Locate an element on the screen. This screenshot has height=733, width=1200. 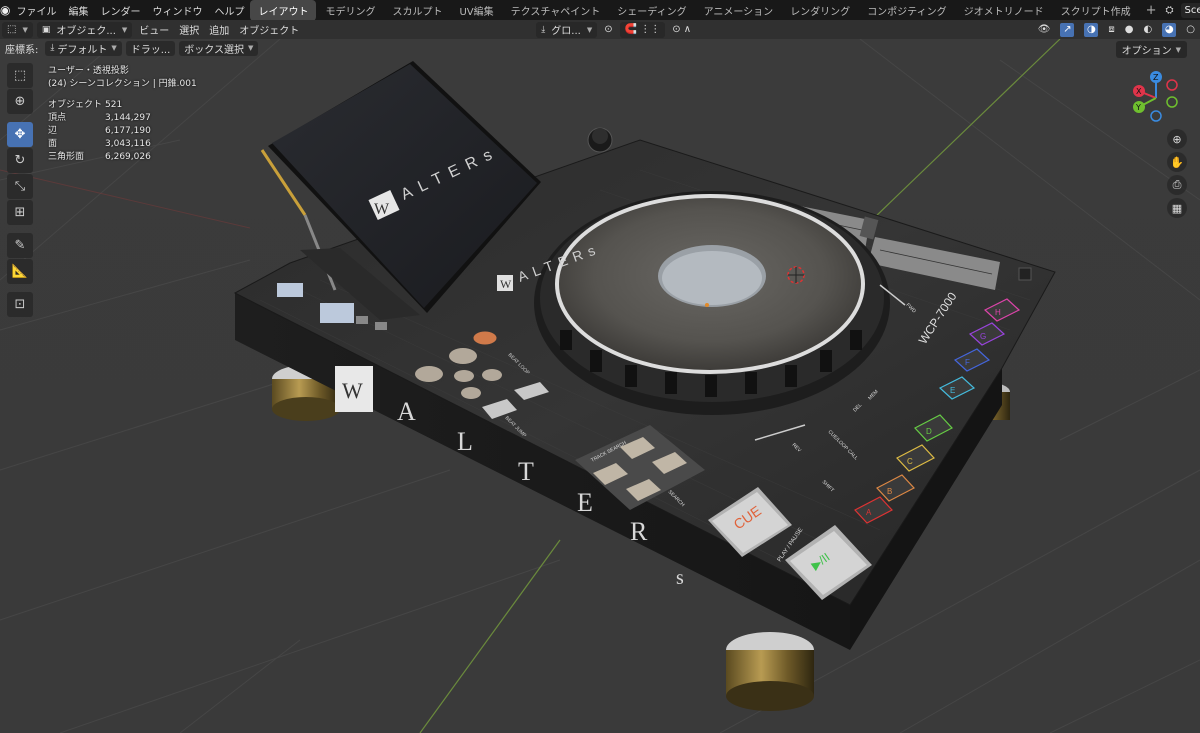
zoom-icon: ⊕ is located at coordinates (1177, 139).